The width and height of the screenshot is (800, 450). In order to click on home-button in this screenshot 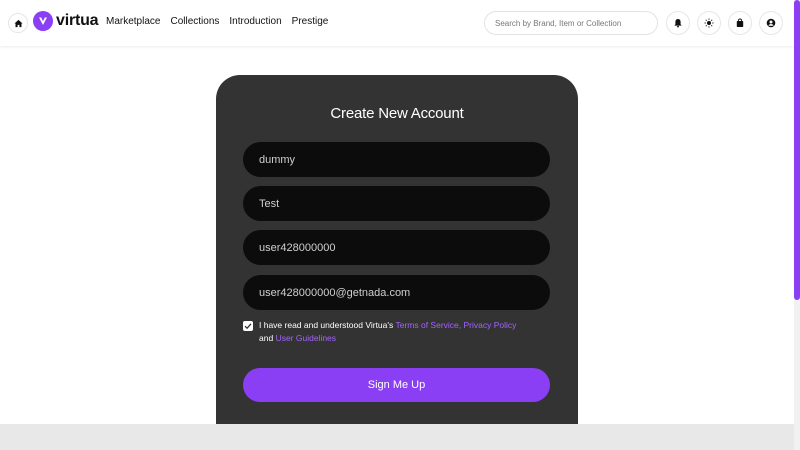, I will do `click(18, 23)`.